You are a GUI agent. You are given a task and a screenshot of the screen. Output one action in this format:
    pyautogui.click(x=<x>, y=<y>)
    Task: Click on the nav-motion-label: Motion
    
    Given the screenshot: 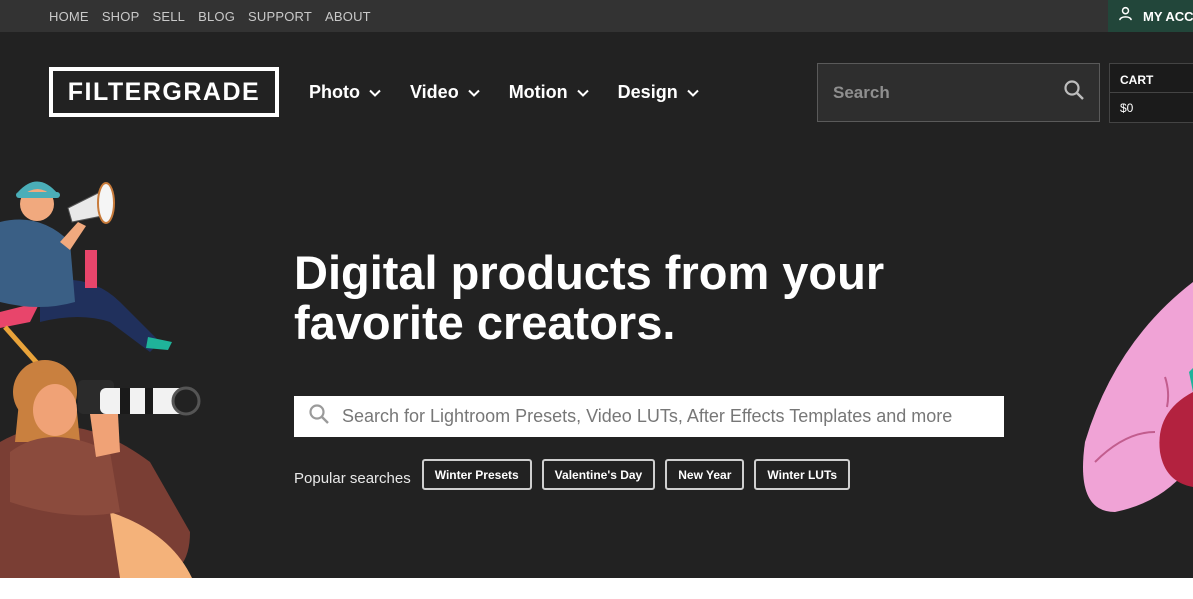 What is the action you would take?
    pyautogui.click(x=538, y=92)
    